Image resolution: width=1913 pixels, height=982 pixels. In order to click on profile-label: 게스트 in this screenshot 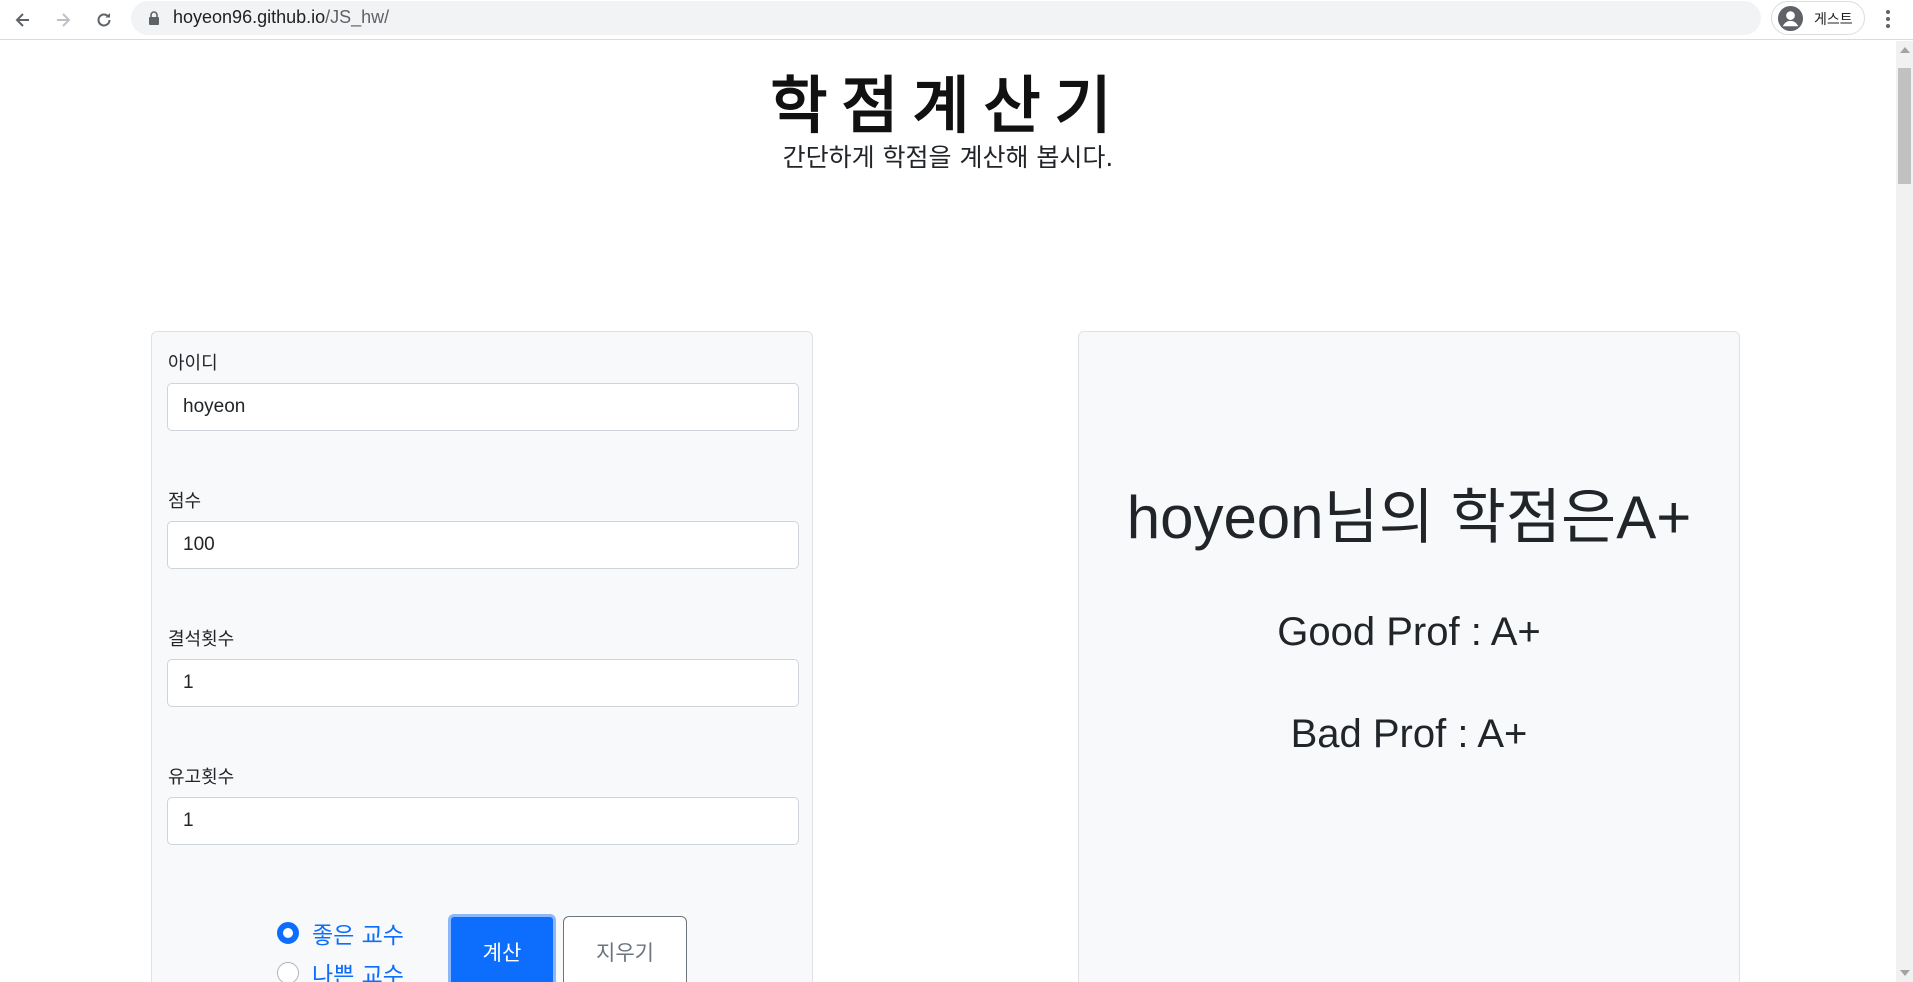, I will do `click(1833, 20)`.